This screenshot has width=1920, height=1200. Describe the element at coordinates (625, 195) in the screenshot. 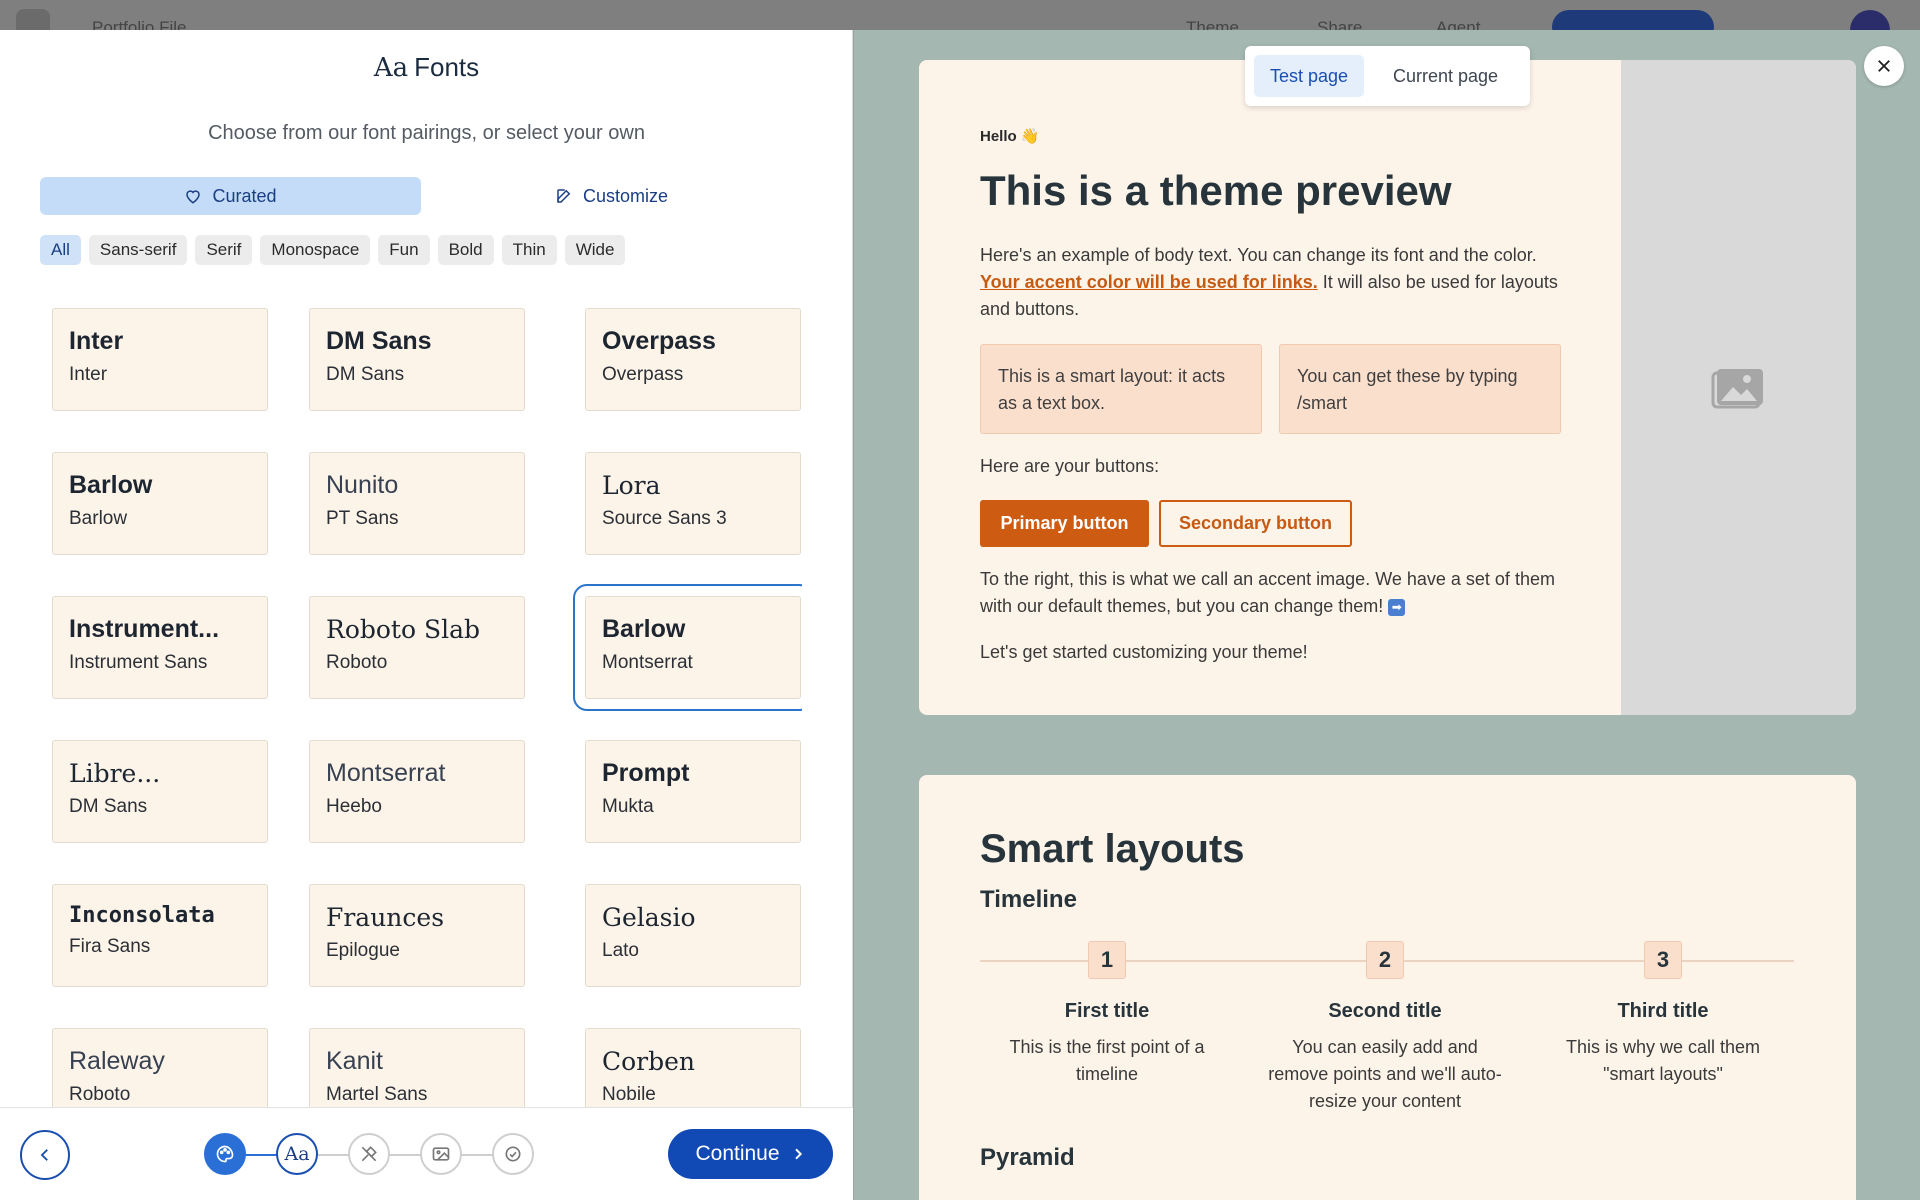

I see `customize-label: Customize` at that location.